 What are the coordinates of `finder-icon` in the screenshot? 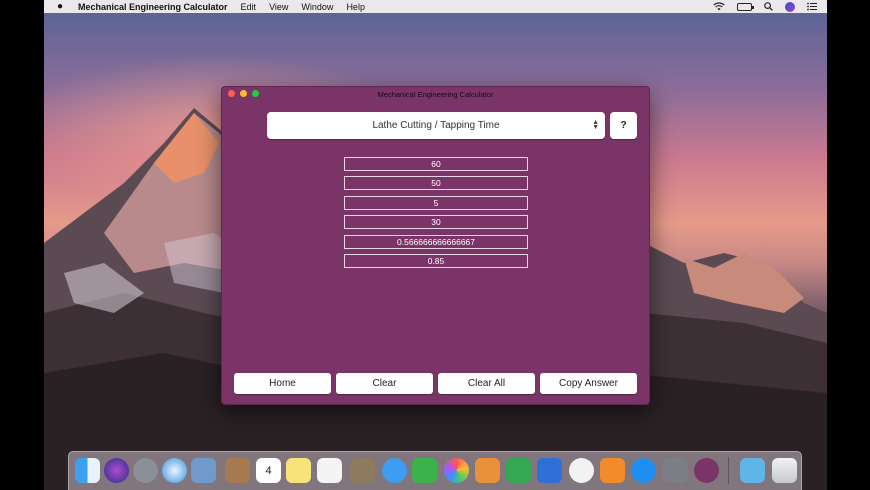 It's located at (87, 470).